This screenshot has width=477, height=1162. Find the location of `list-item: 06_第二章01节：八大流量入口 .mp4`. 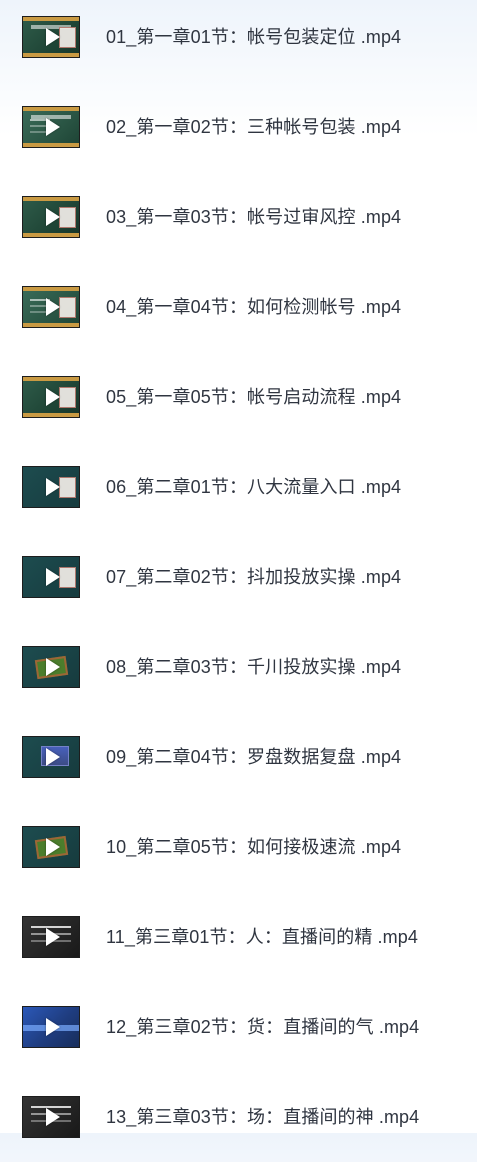

list-item: 06_第二章01节：八大流量入口 .mp4 is located at coordinates (238, 487).